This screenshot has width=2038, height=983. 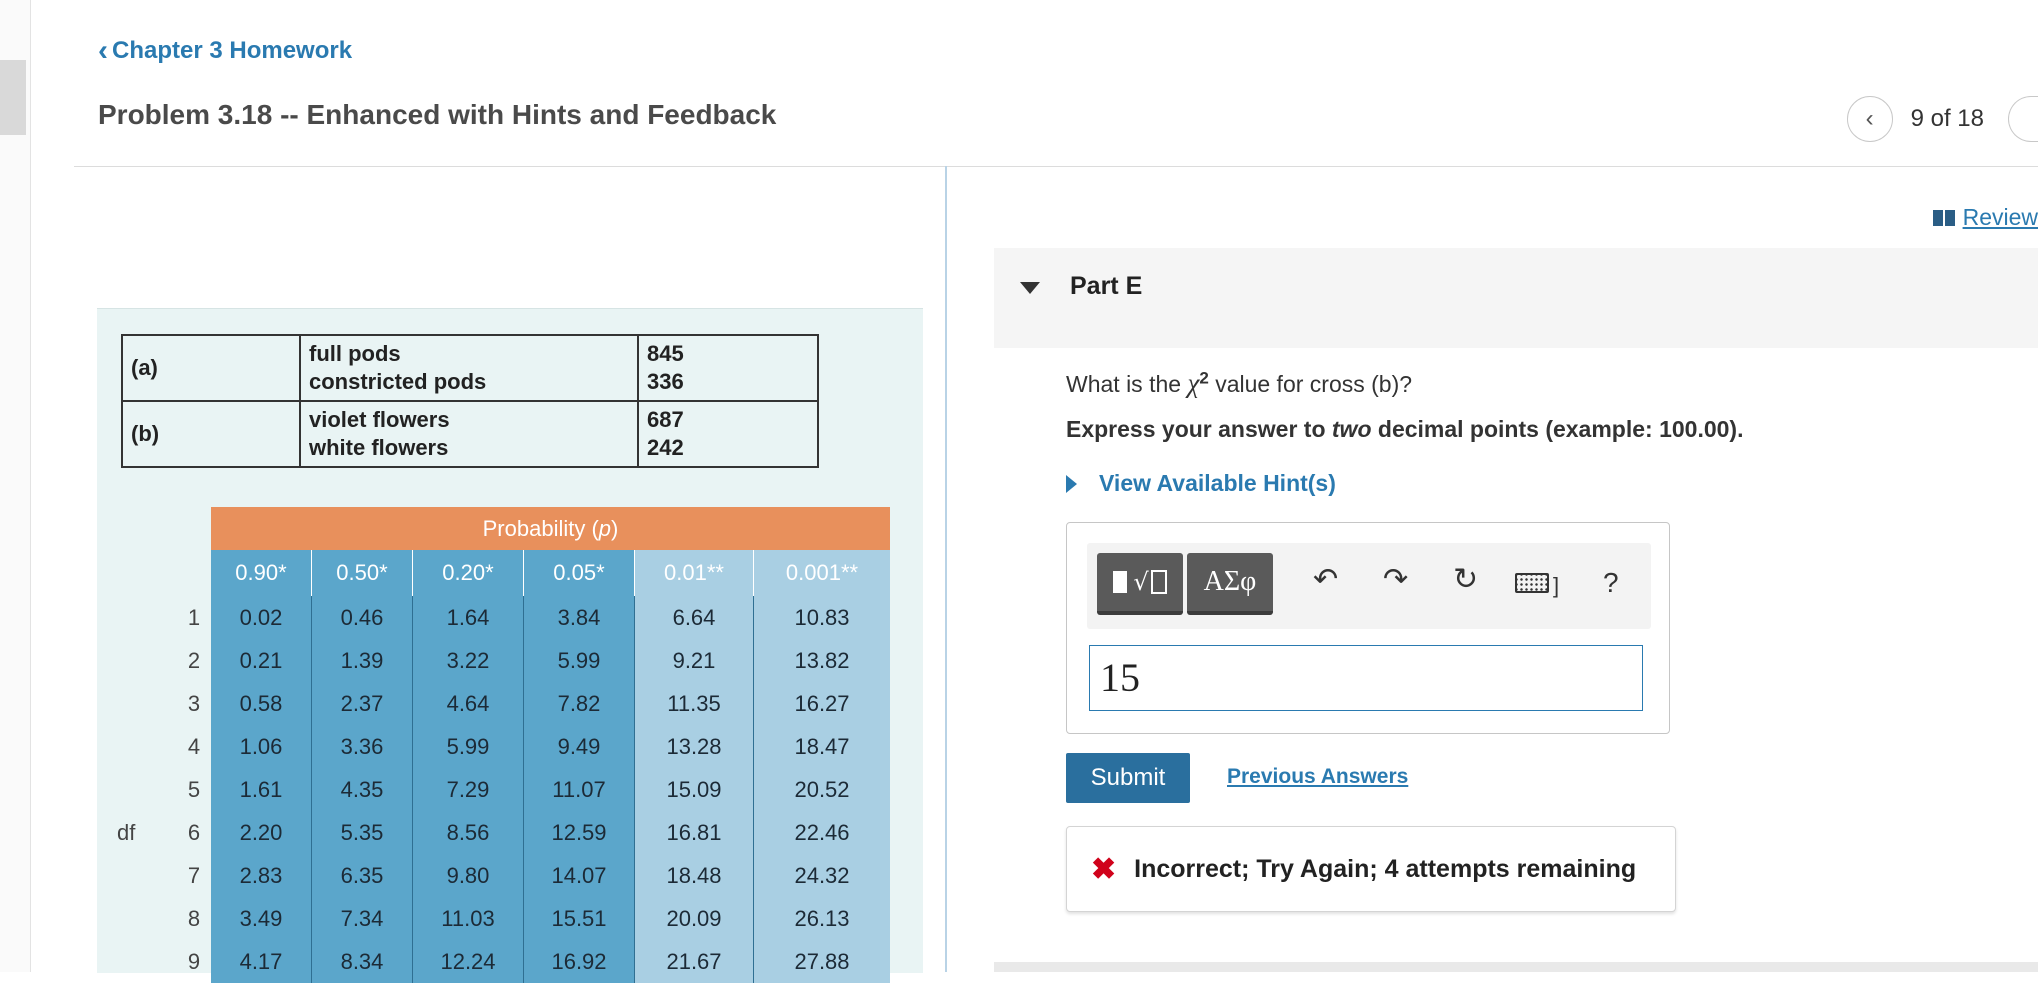 I want to click on chi-table-row: 4 1.06 3.36 5.99 9.49 13.28 18.47, so click(x=493, y=746).